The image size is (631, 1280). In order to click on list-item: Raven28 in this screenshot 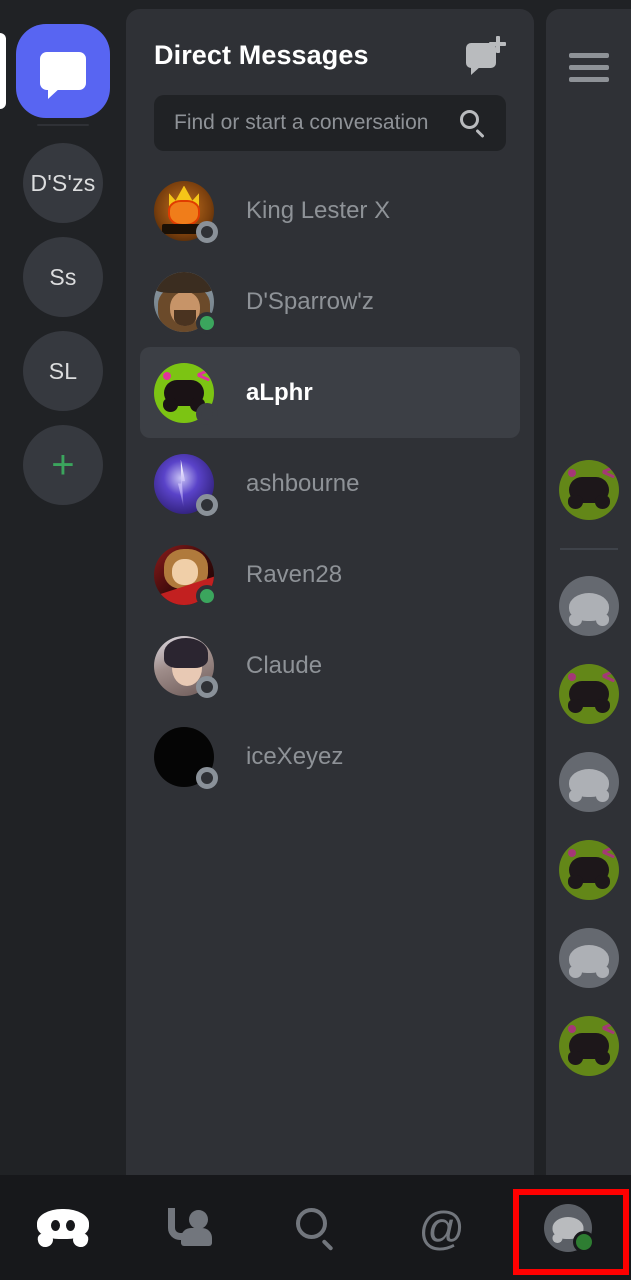, I will do `click(330, 574)`.